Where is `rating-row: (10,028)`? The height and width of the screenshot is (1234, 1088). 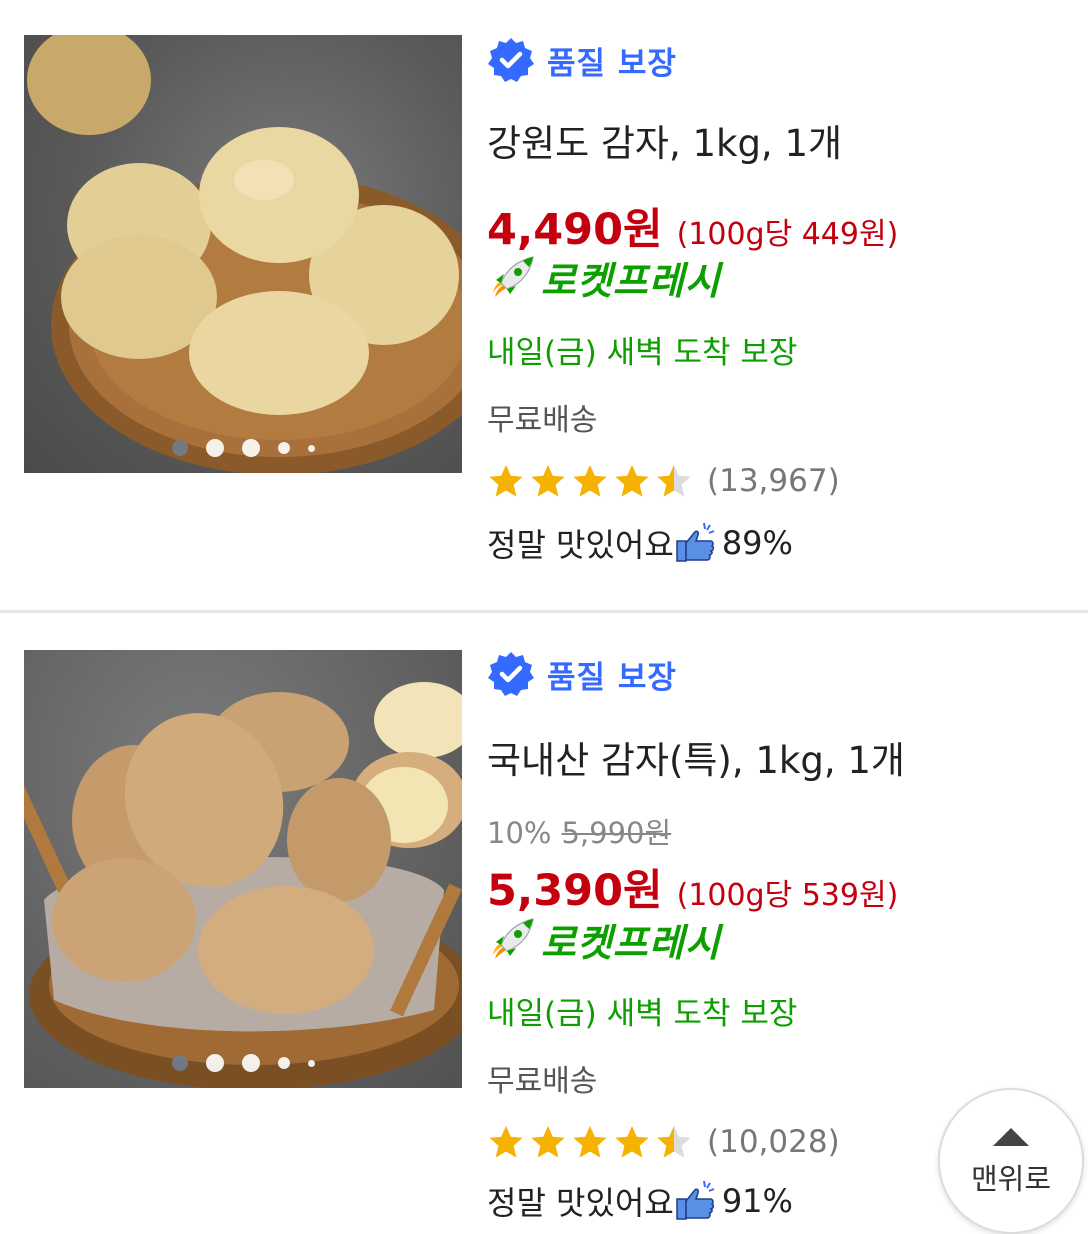
rating-row: (10,028) is located at coordinates (663, 1142).